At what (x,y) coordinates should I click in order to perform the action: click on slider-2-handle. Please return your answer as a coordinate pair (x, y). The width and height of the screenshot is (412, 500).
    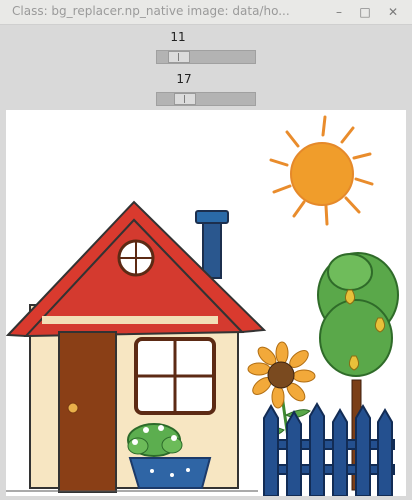
    Looking at the image, I should click on (185, 99).